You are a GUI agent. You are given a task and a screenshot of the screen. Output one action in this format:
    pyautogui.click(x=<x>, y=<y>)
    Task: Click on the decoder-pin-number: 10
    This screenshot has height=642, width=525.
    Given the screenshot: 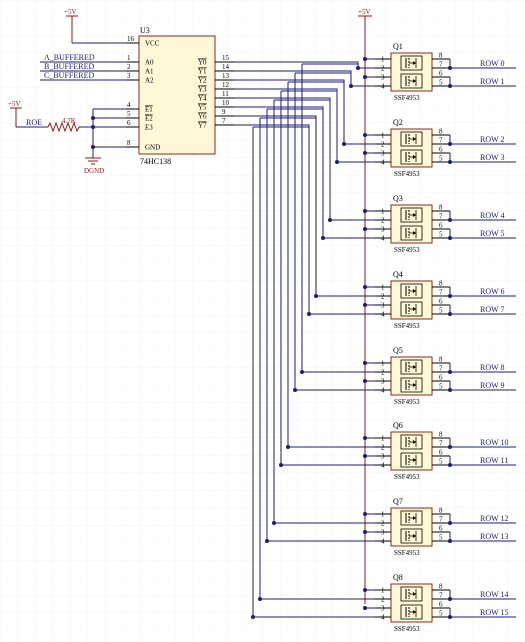 What is the action you would take?
    pyautogui.click(x=226, y=103)
    